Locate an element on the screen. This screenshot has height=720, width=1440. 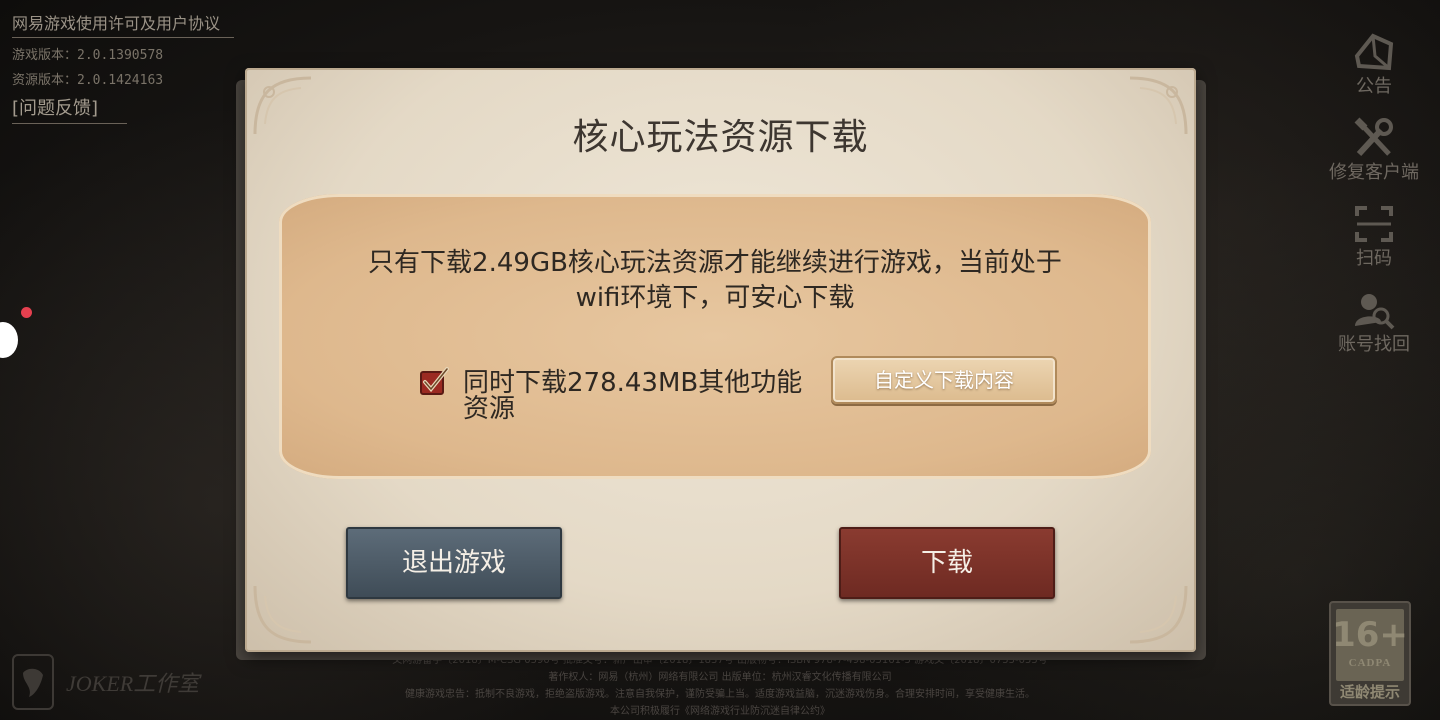
age-rating: 16+ is located at coordinates (1370, 635).